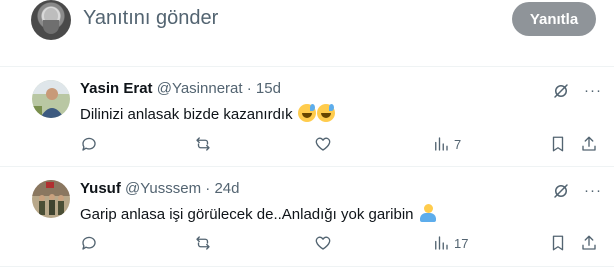  Describe the element at coordinates (200, 88) in the screenshot. I see `user-handle: @Yasinnerat` at that location.